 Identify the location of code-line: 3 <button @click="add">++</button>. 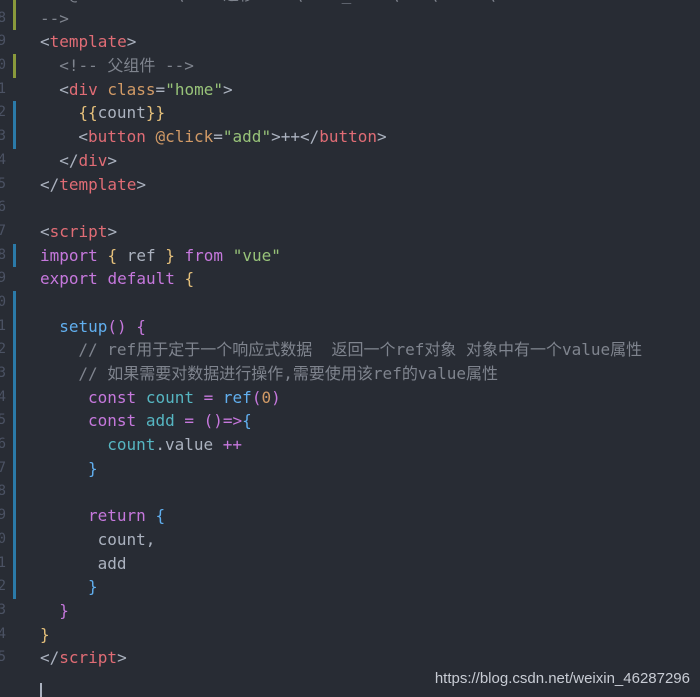
(350, 137).